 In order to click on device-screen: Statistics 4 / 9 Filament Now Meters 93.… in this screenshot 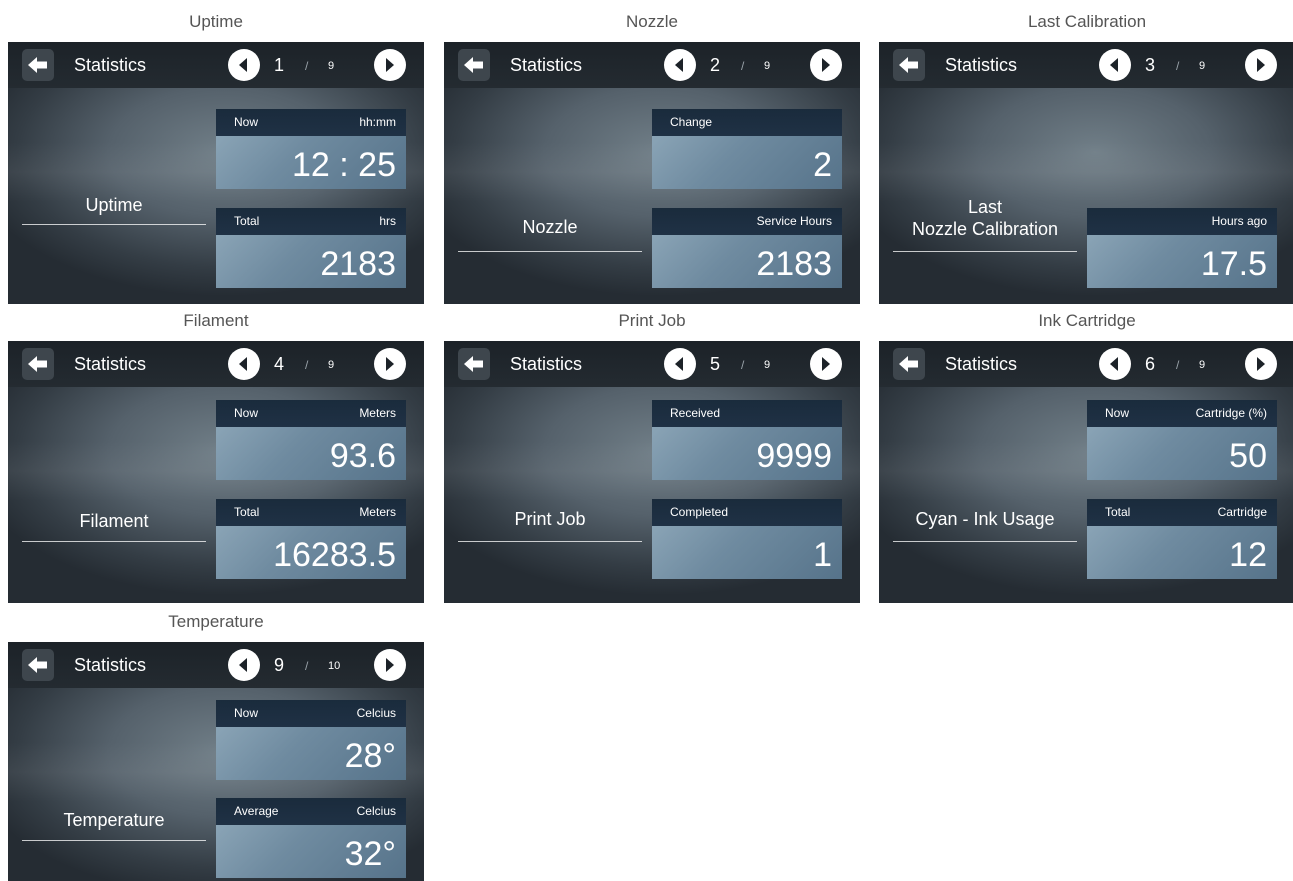, I will do `click(216, 472)`.